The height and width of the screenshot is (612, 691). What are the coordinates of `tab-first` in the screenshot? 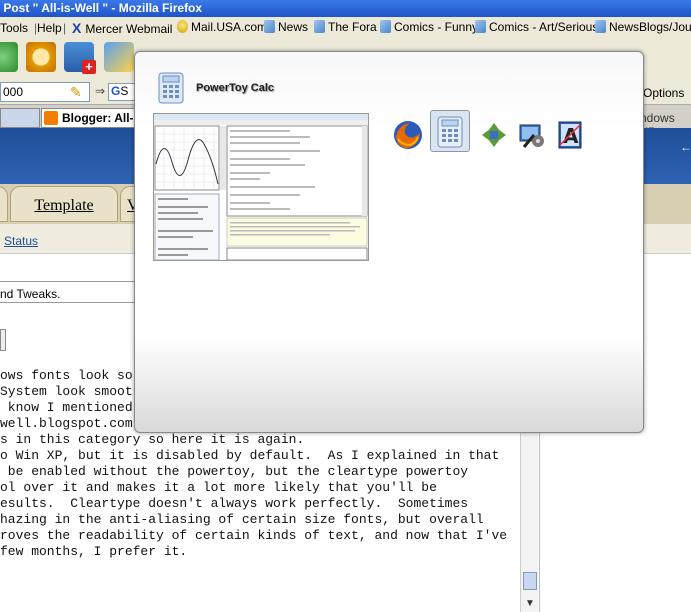 It's located at (4, 204).